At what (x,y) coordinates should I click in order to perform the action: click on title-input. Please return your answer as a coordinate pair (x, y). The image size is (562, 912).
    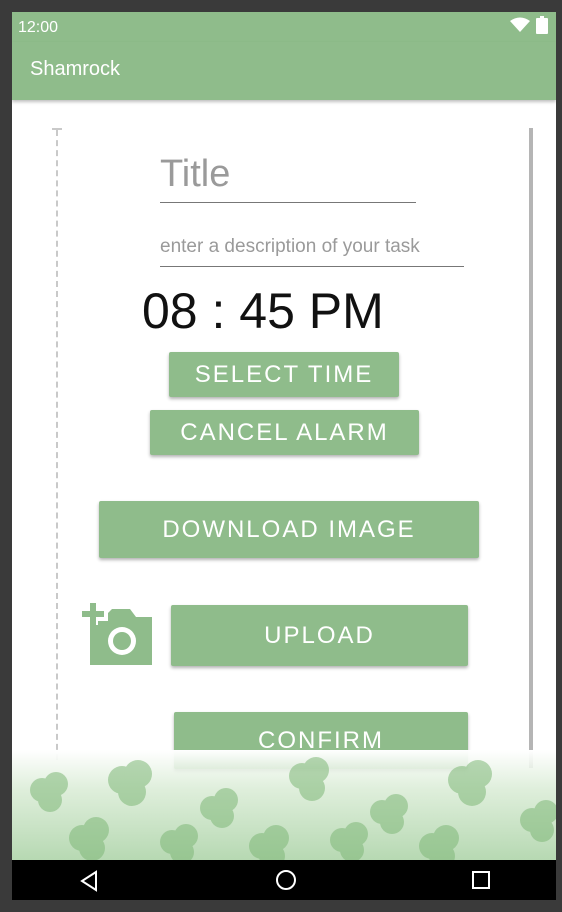
    Looking at the image, I should click on (288, 174).